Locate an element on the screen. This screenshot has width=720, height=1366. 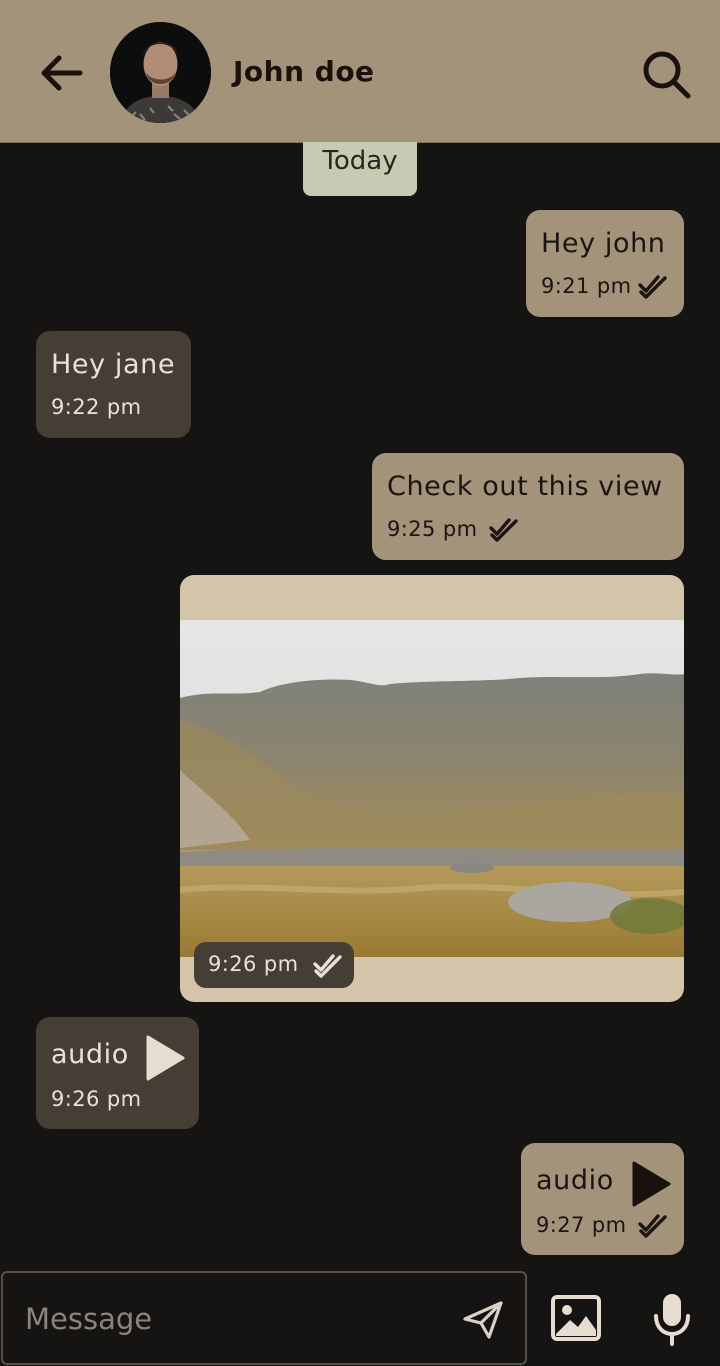
date-separator: Today is located at coordinates (360, 169).